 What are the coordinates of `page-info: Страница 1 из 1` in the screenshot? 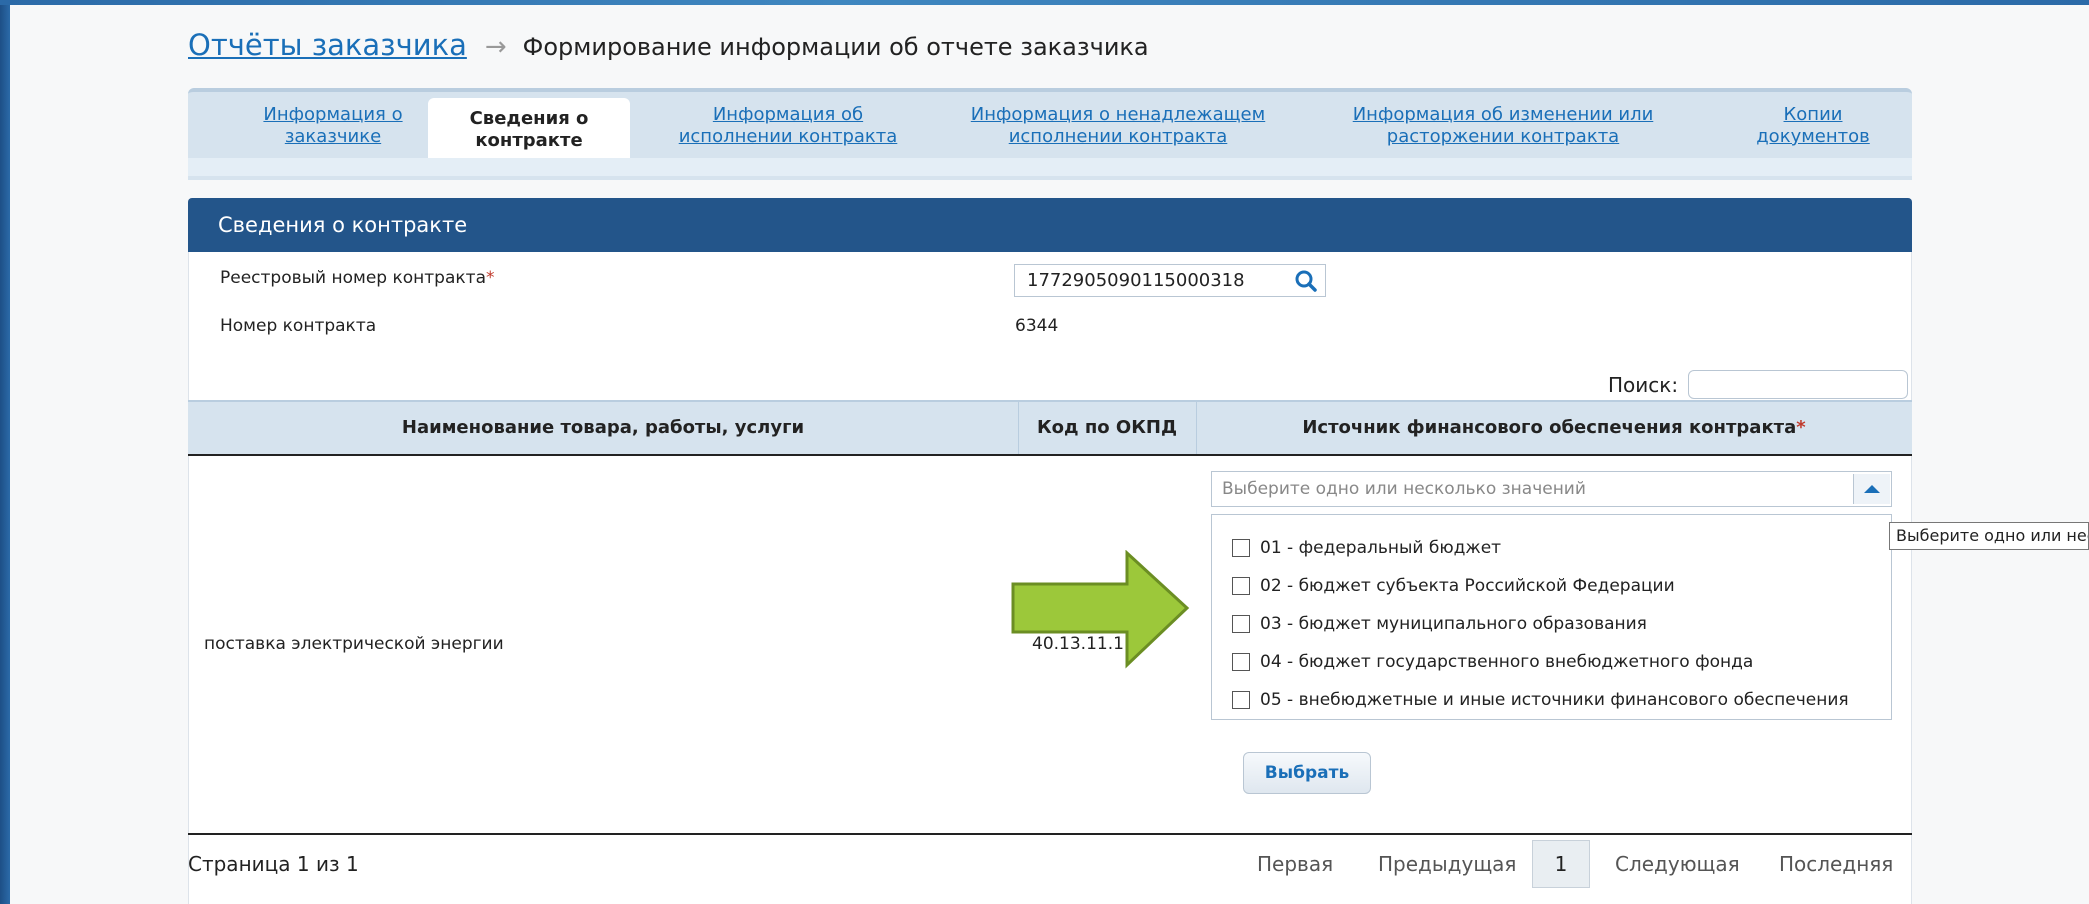 It's located at (273, 864).